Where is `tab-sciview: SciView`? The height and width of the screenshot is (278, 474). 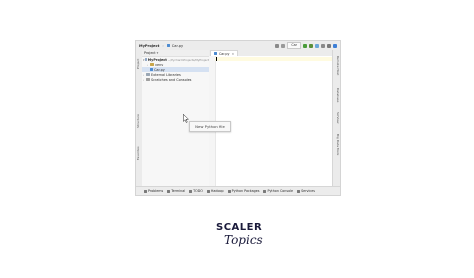
tab-sciview: SciView is located at coordinates (336, 118).